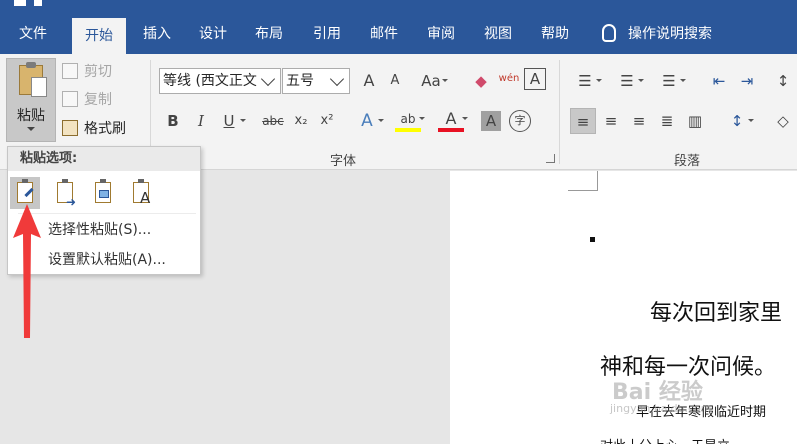 Image resolution: width=797 pixels, height=444 pixels. What do you see at coordinates (550, 158) in the screenshot?
I see `font-dialog-launcher-icon` at bounding box center [550, 158].